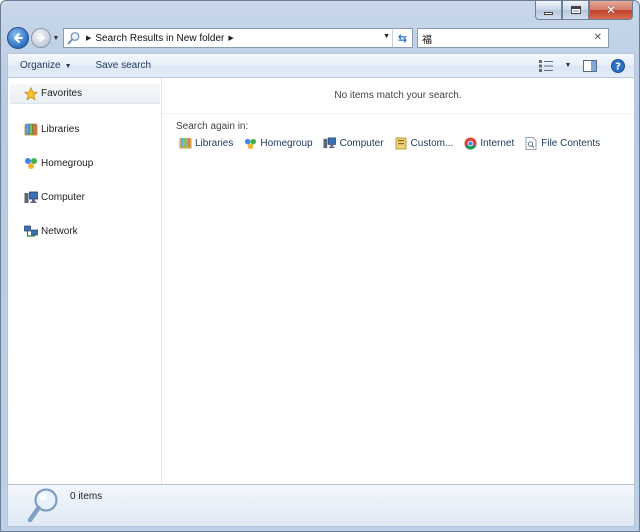 The width and height of the screenshot is (640, 532). What do you see at coordinates (40, 65) in the screenshot?
I see `organize-label: Organize` at bounding box center [40, 65].